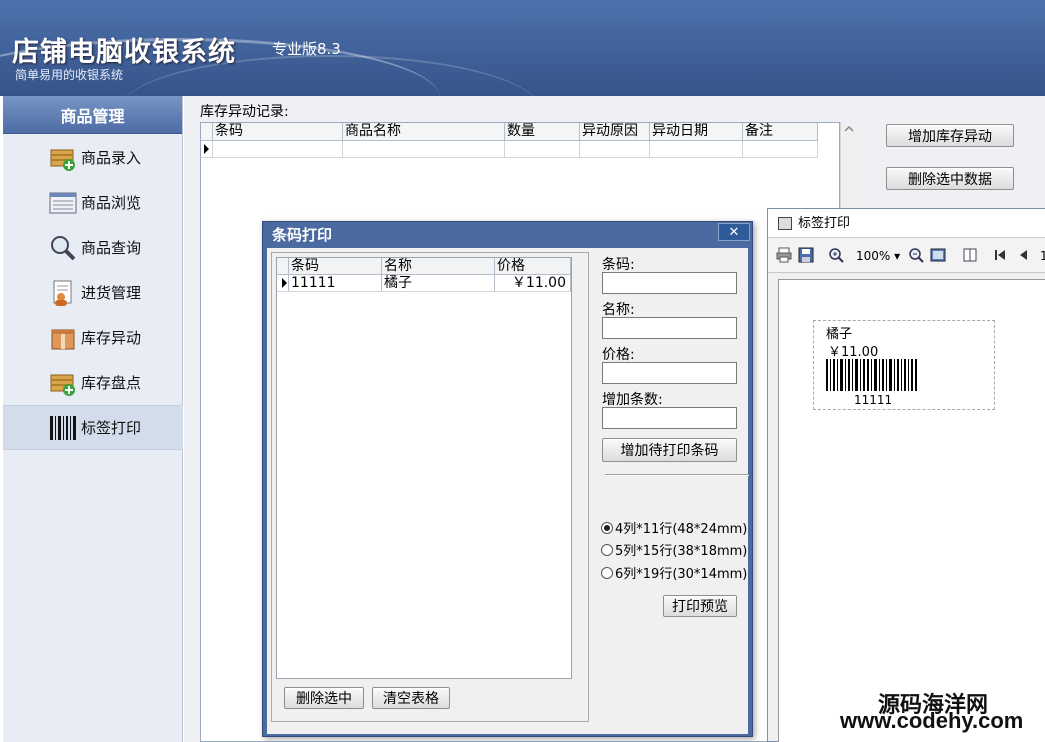 This screenshot has height=742, width=1045. Describe the element at coordinates (871, 375) in the screenshot. I see `barcode-graphic` at that location.